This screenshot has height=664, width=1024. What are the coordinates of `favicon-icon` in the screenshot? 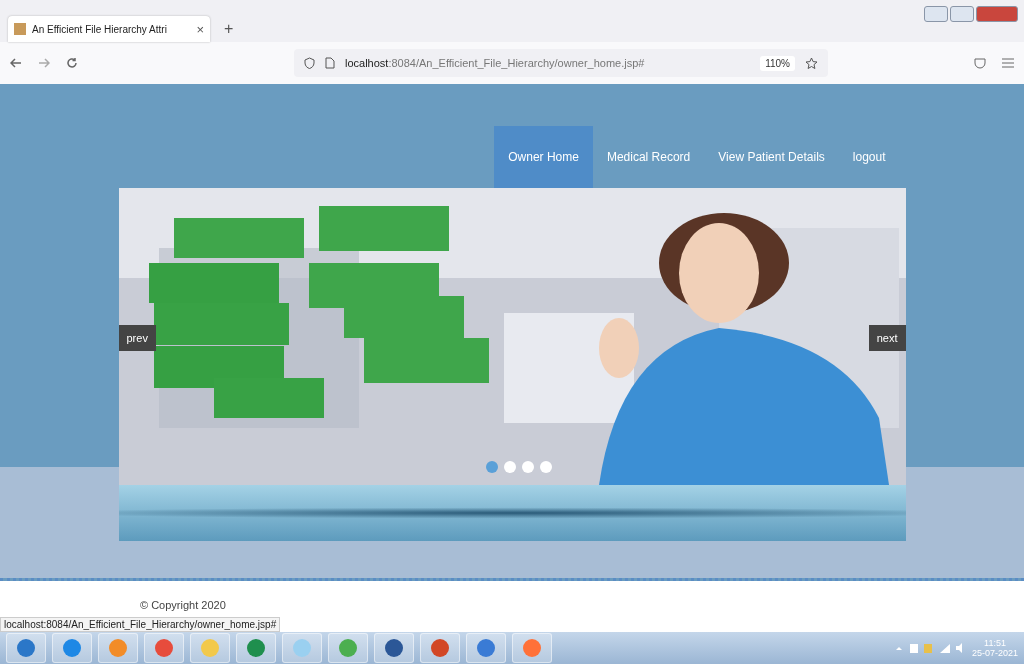 It's located at (20, 29).